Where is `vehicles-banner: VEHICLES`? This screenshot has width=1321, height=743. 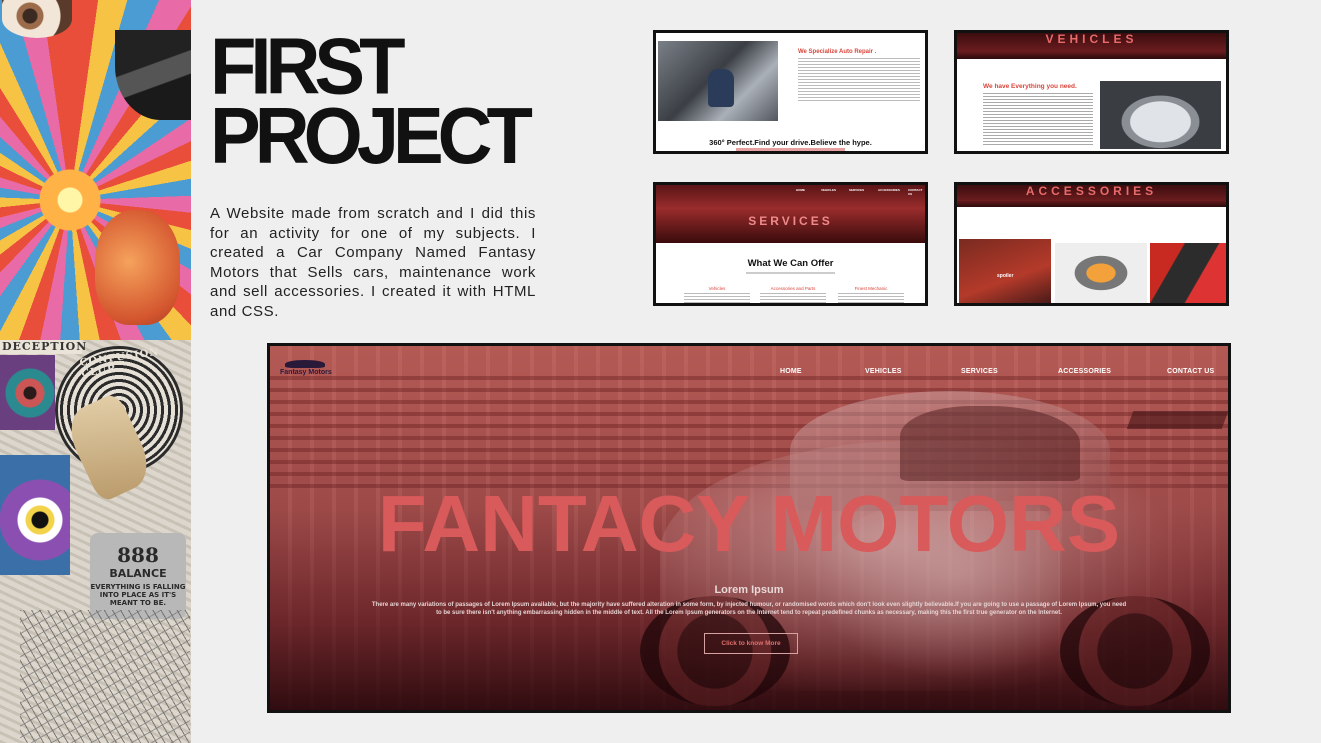
vehicles-banner: VEHICLES is located at coordinates (1091, 46).